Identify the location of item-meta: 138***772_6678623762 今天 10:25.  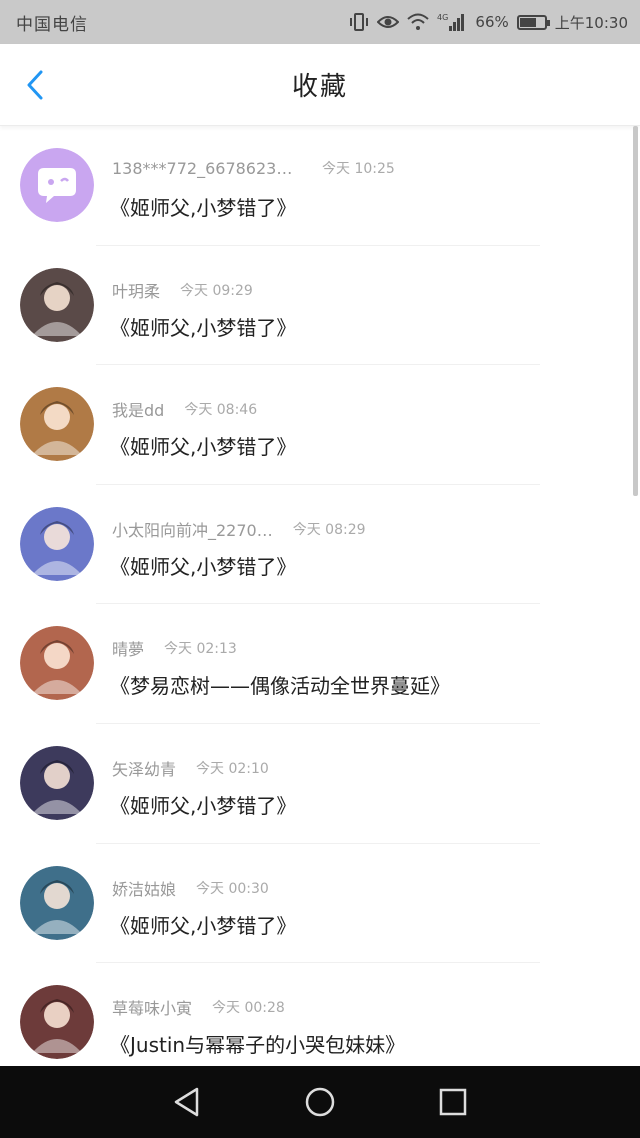
(253, 168).